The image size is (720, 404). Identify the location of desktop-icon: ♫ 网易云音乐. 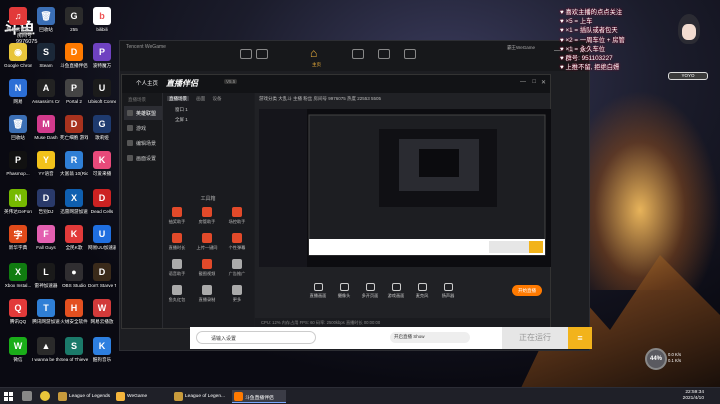
(18, 24).